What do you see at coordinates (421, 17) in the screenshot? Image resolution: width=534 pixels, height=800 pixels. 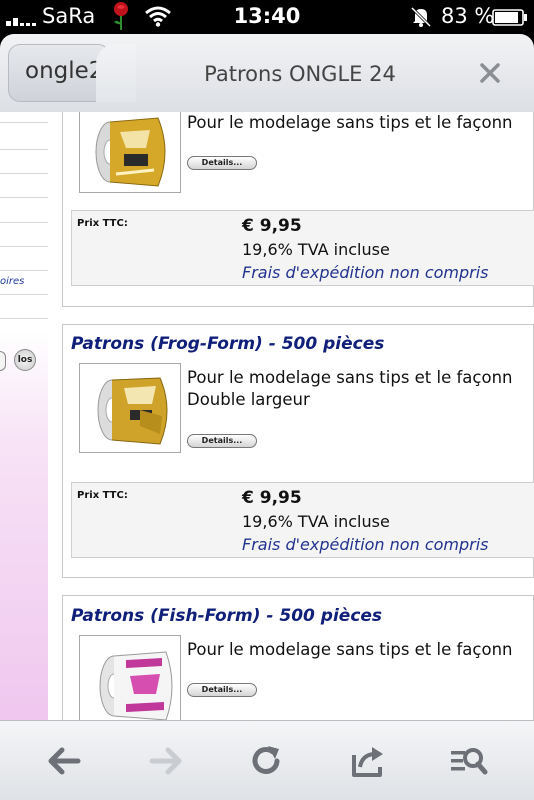 I see `mute-bell-icon` at bounding box center [421, 17].